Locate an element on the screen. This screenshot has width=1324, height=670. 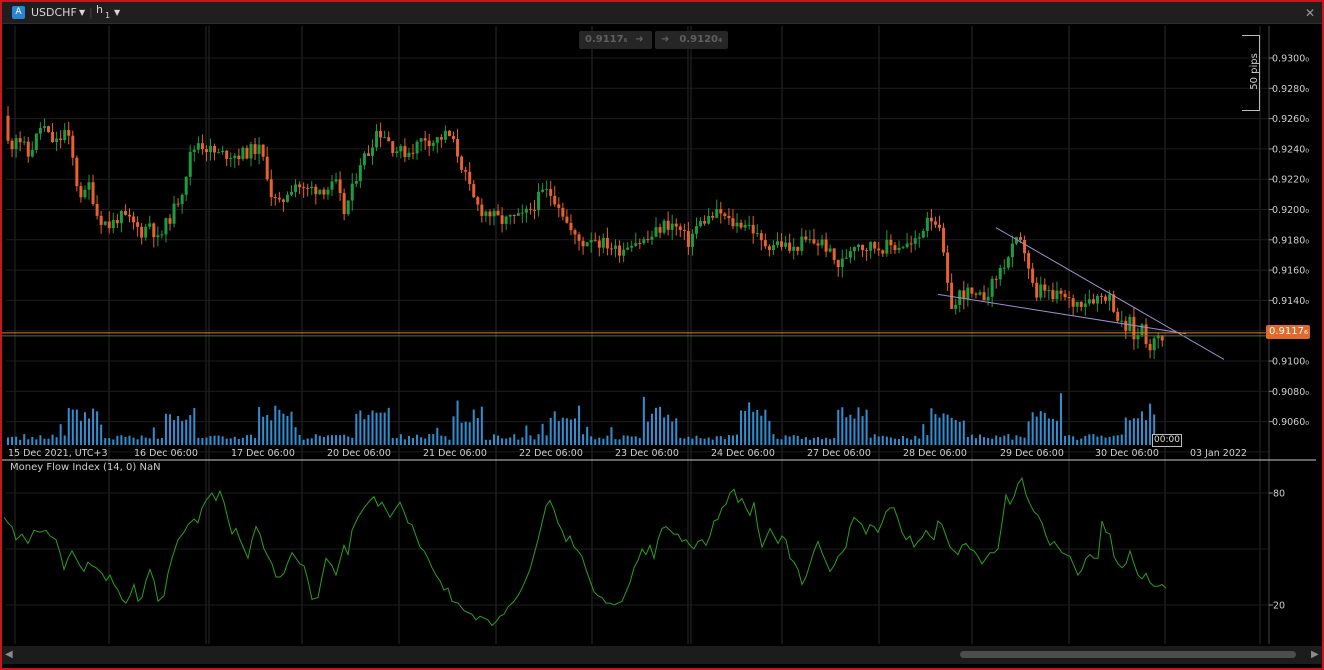
mfi-indicator-label: Money Flow Index (14, 0) NaN is located at coordinates (85, 467).